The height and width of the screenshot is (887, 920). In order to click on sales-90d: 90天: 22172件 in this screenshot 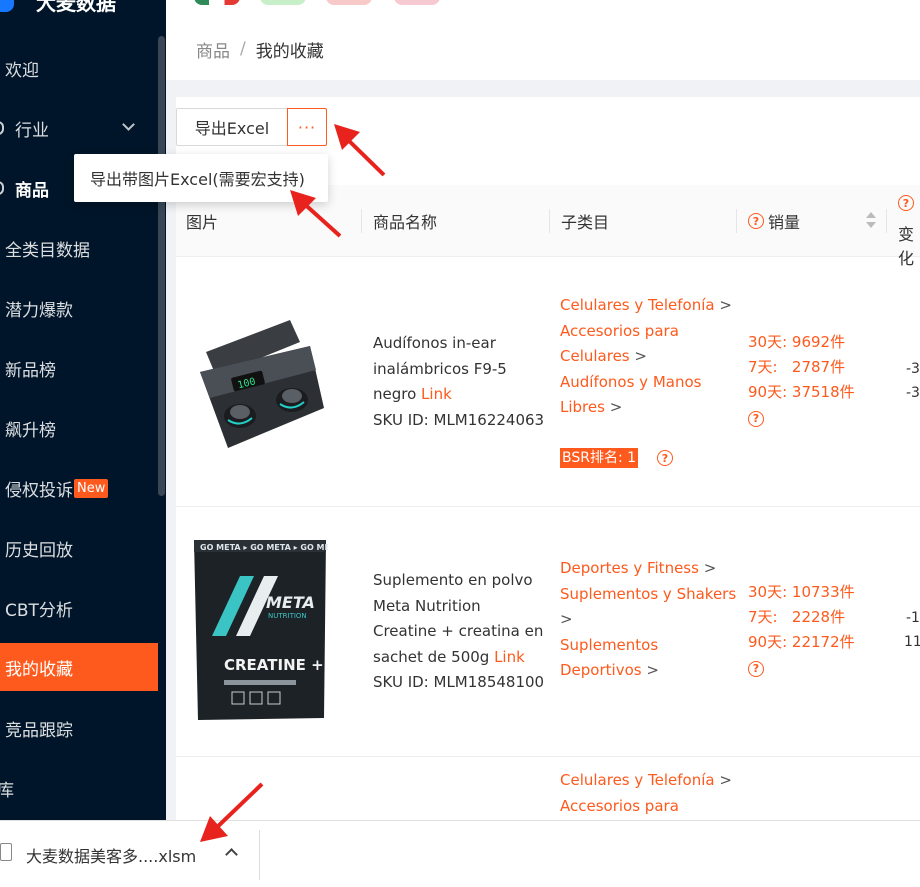, I will do `click(801, 642)`.